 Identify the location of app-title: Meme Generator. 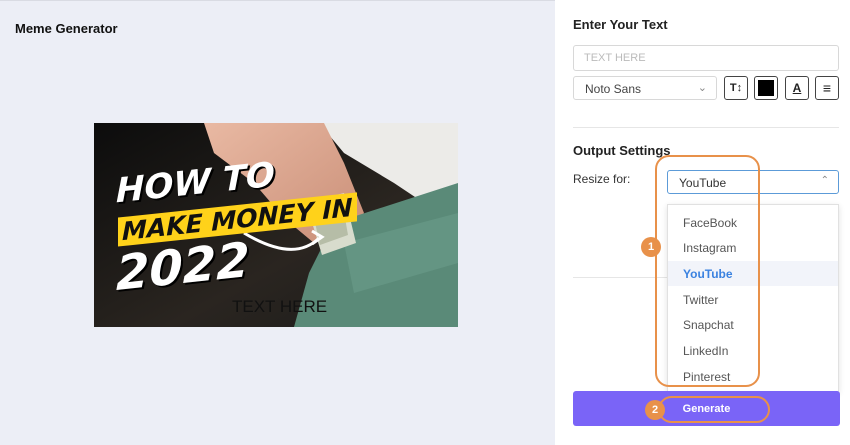
(66, 28).